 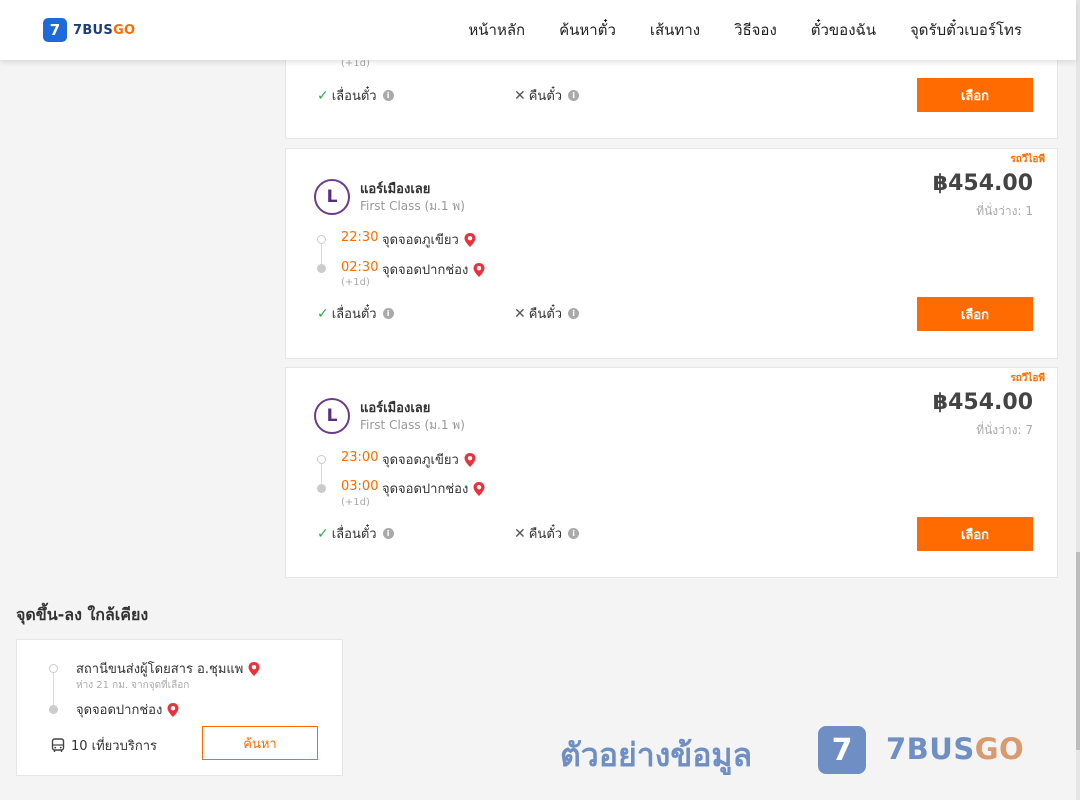 I want to click on nearby-stop-origin: สถานีขนส่งผู้โดยสาร อ.ชุมแพ, so click(x=168, y=668).